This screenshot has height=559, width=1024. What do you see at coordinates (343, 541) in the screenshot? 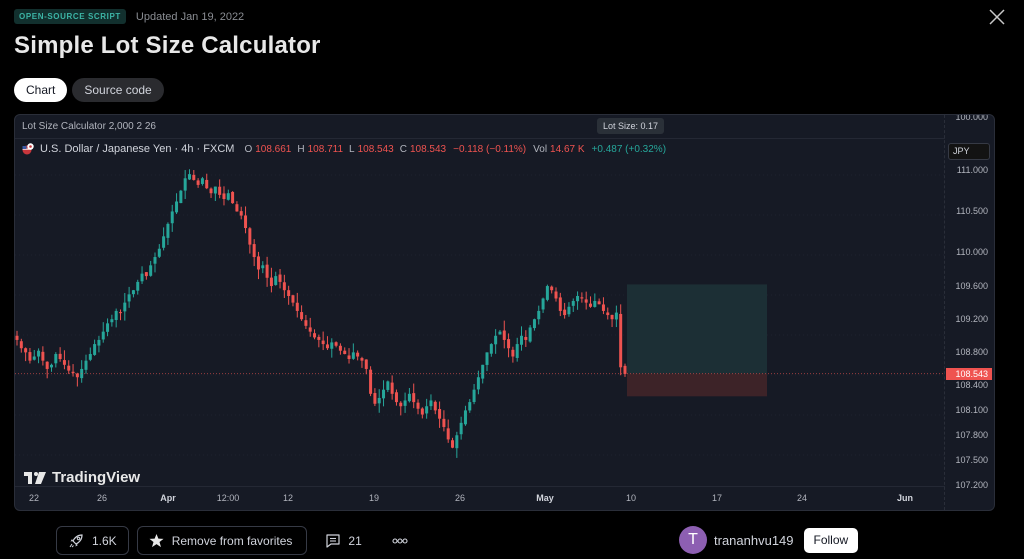
I see `comments-button: 21` at bounding box center [343, 541].